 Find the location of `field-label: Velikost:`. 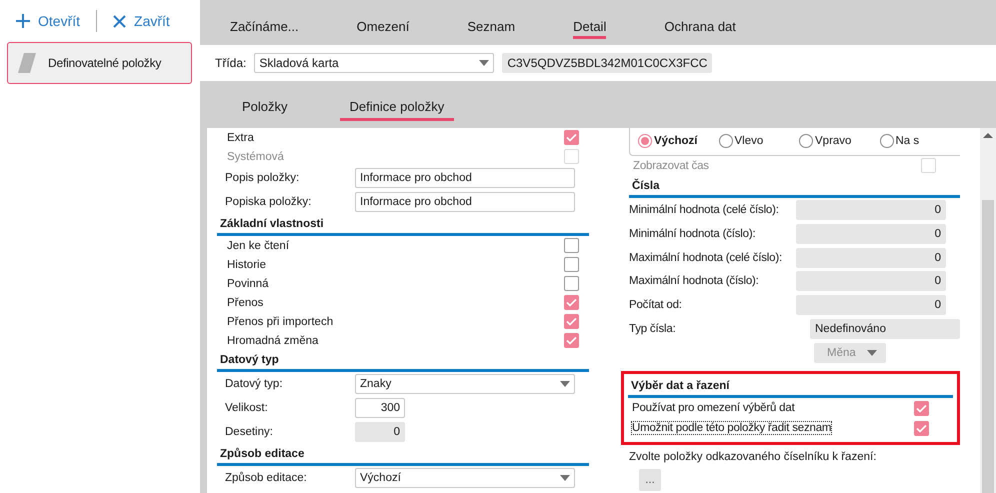

field-label: Velikost: is located at coordinates (247, 408).